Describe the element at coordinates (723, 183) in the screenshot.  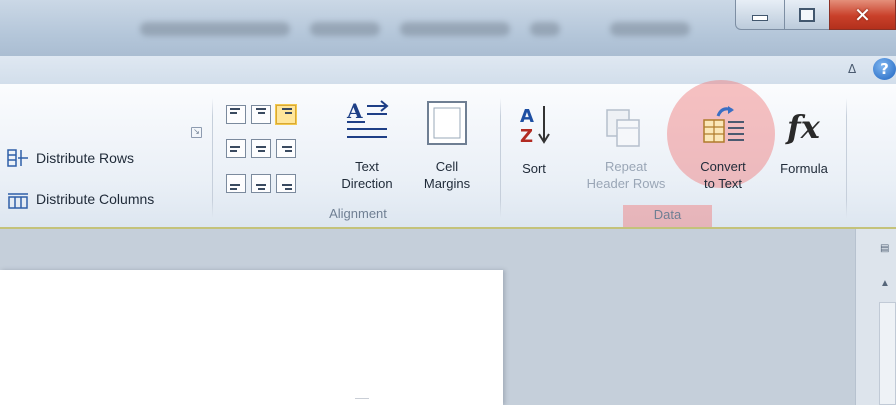
I see `convert-to-text-label-line2: to Text` at that location.